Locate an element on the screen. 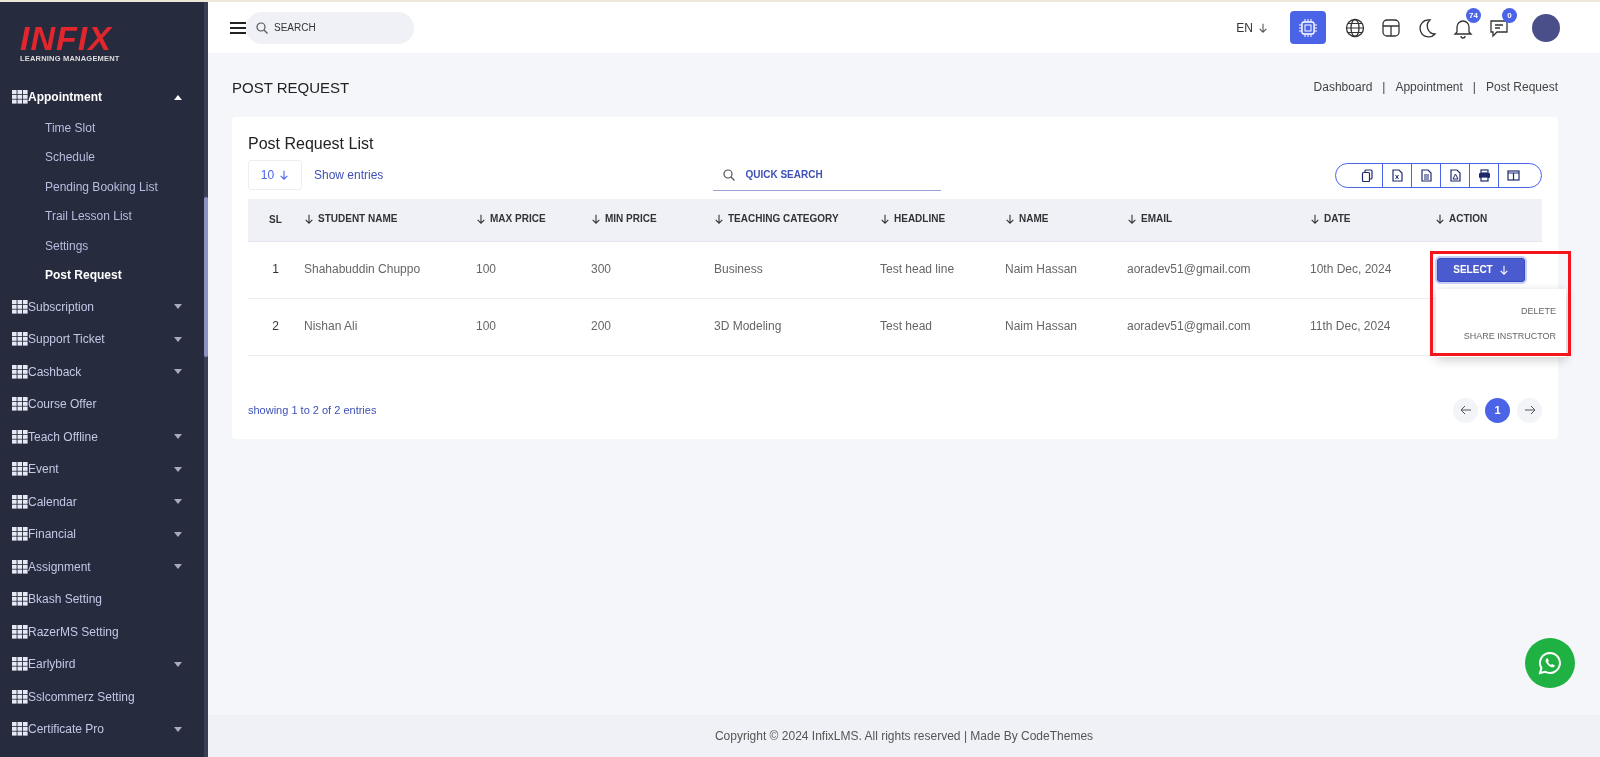  select-button: SELECT is located at coordinates (1481, 269).